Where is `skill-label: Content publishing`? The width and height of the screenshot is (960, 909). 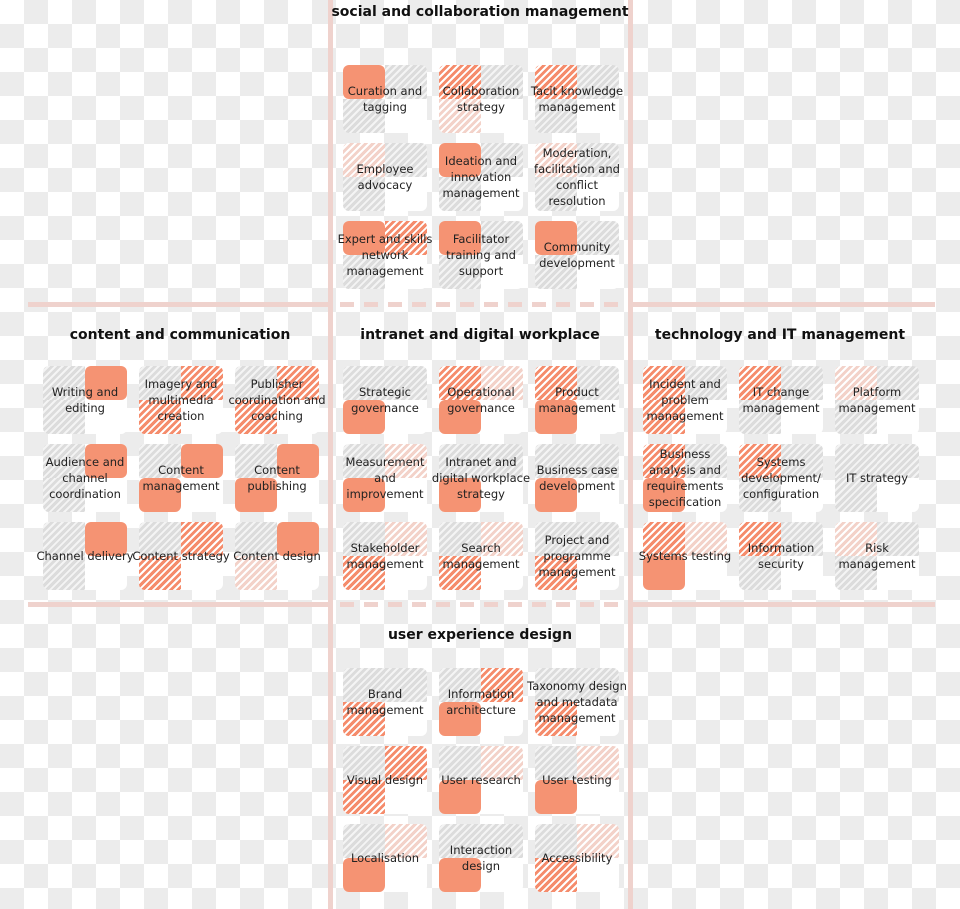
skill-label: Content publishing is located at coordinates (277, 478).